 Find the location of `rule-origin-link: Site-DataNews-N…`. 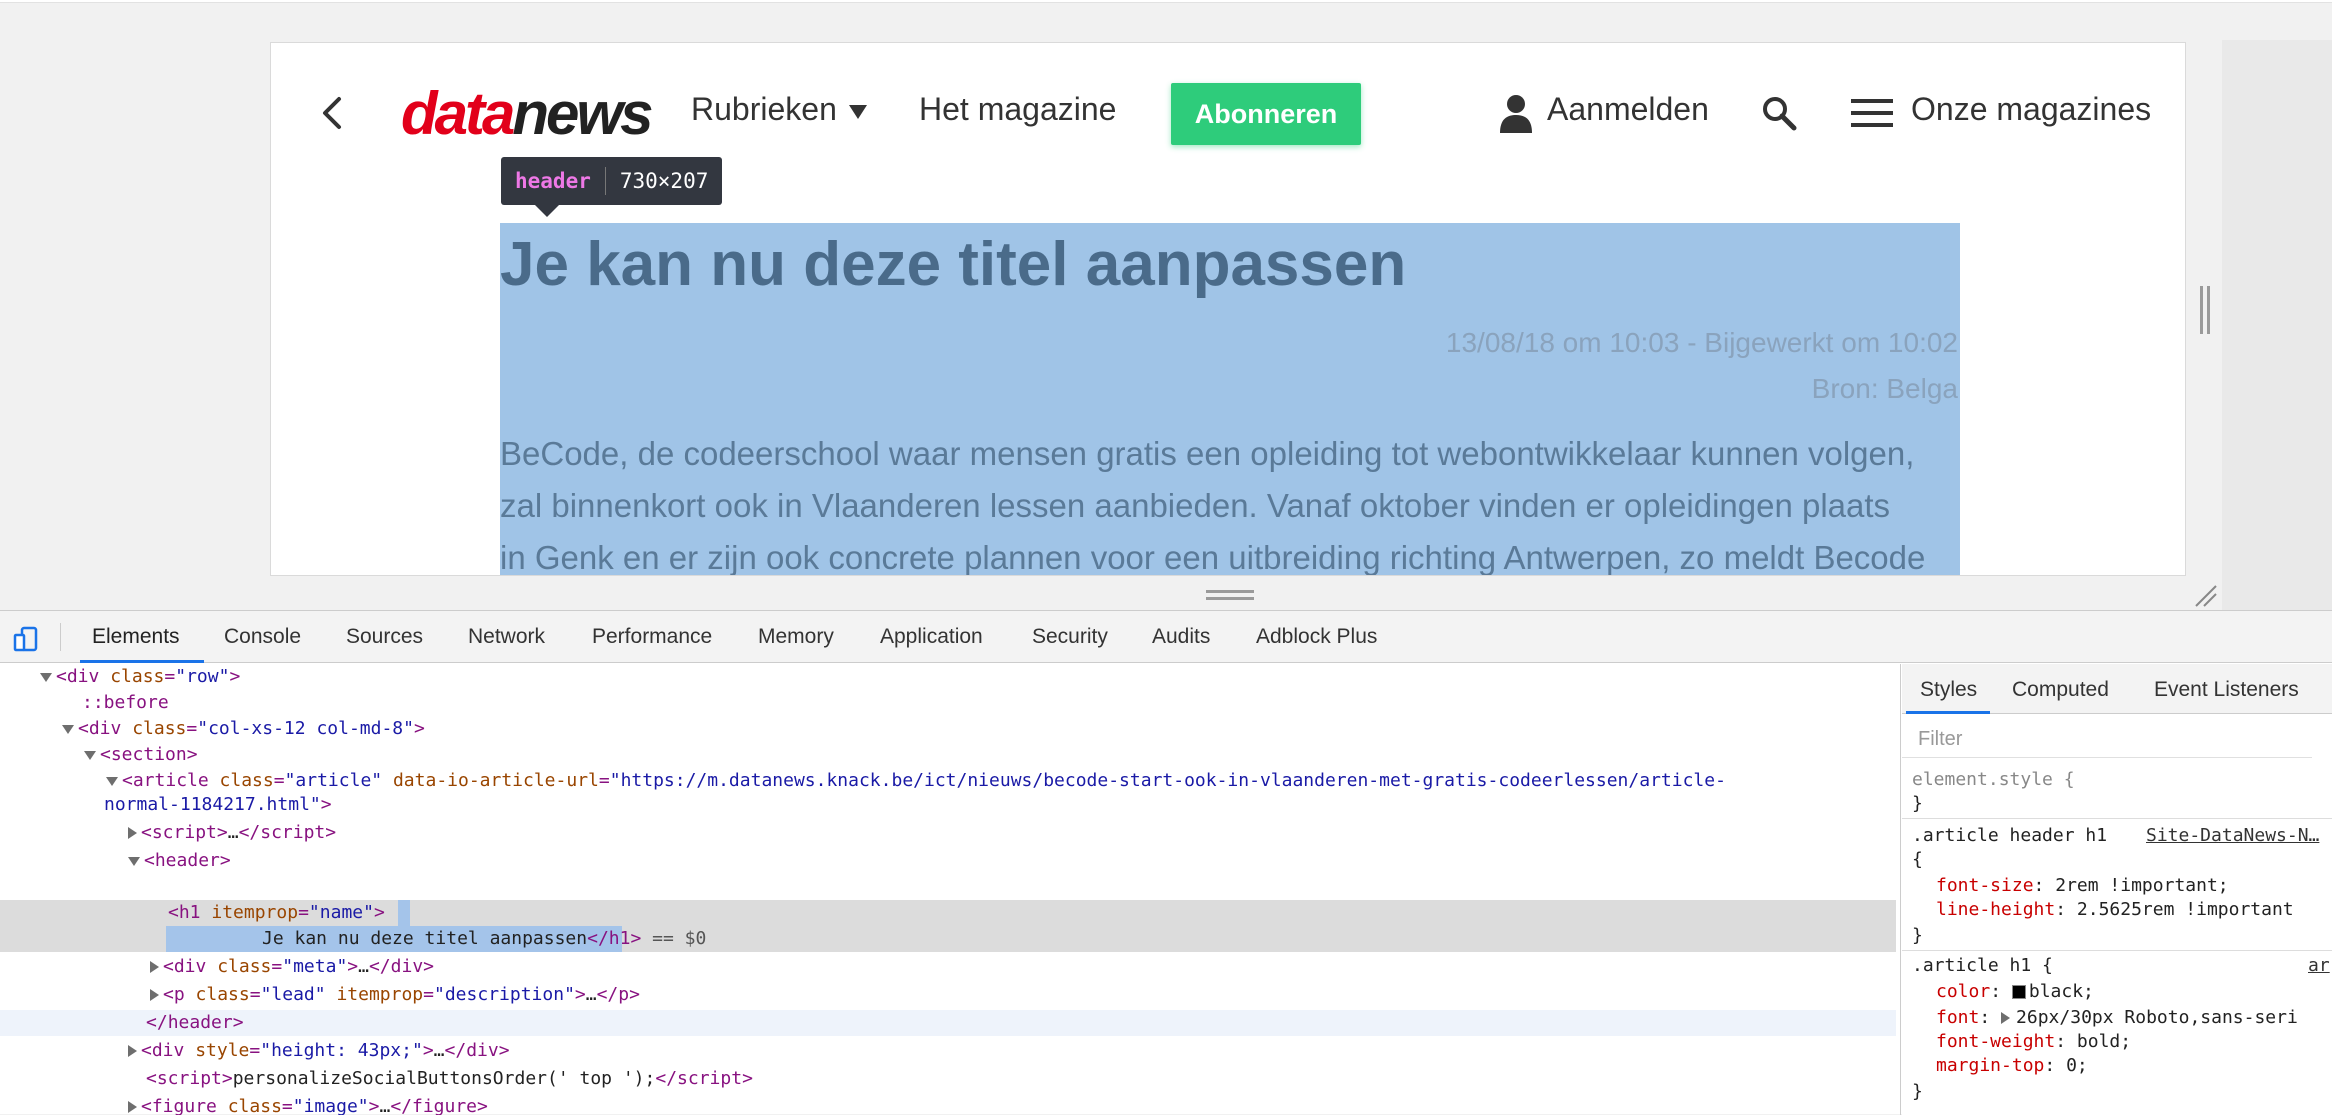

rule-origin-link: Site-DataNews-N… is located at coordinates (2232, 836).